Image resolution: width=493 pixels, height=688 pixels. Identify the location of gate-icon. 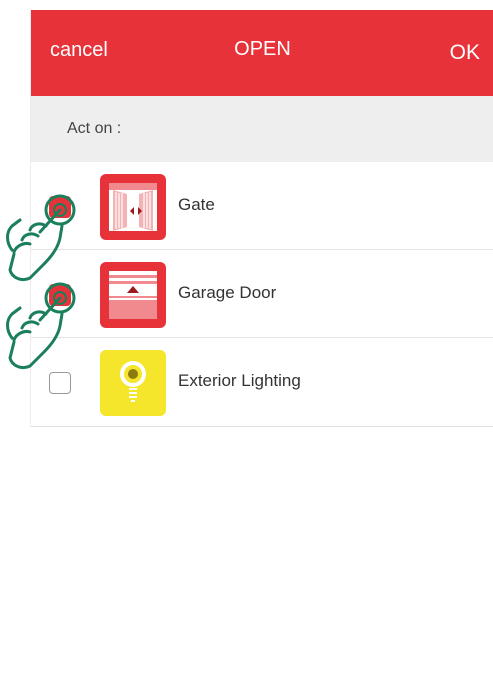
(133, 207).